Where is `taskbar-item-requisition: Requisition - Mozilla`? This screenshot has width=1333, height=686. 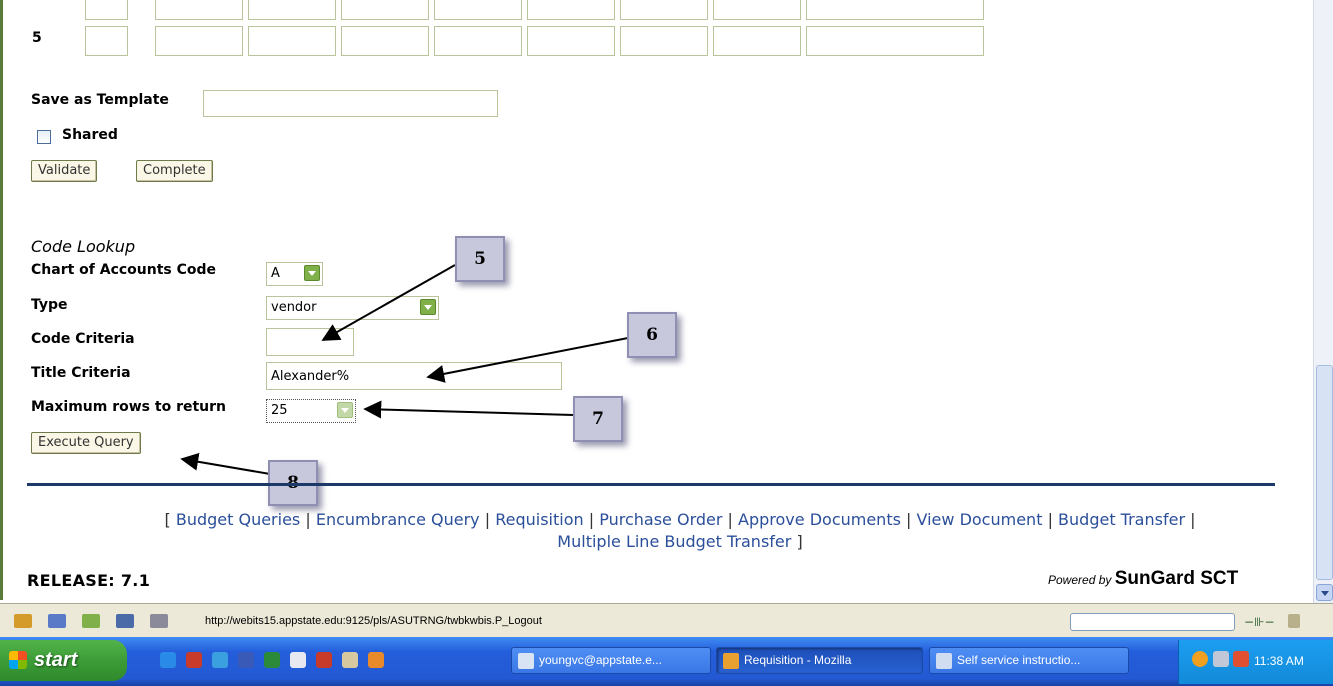 taskbar-item-requisition: Requisition - Mozilla is located at coordinates (819, 660).